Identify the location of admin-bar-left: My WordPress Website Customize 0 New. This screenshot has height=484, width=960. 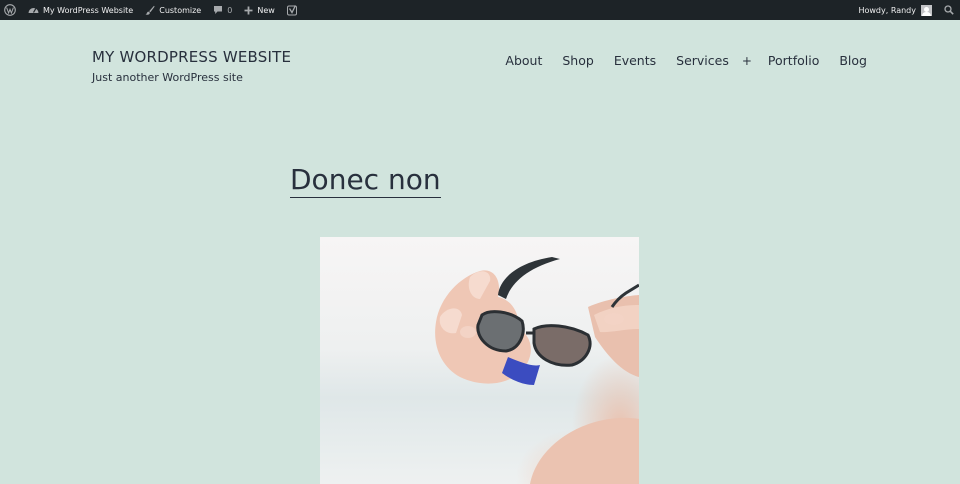
(152, 10).